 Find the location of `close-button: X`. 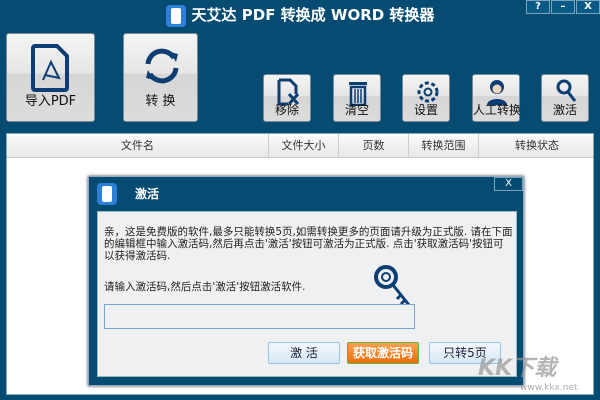

close-button: X is located at coordinates (588, 7).